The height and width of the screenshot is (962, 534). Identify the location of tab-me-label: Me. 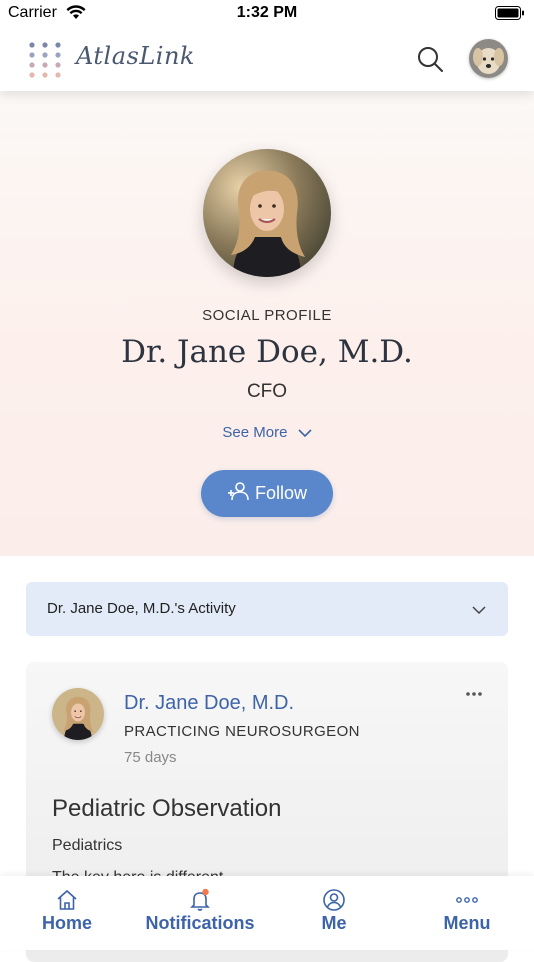
(334, 923).